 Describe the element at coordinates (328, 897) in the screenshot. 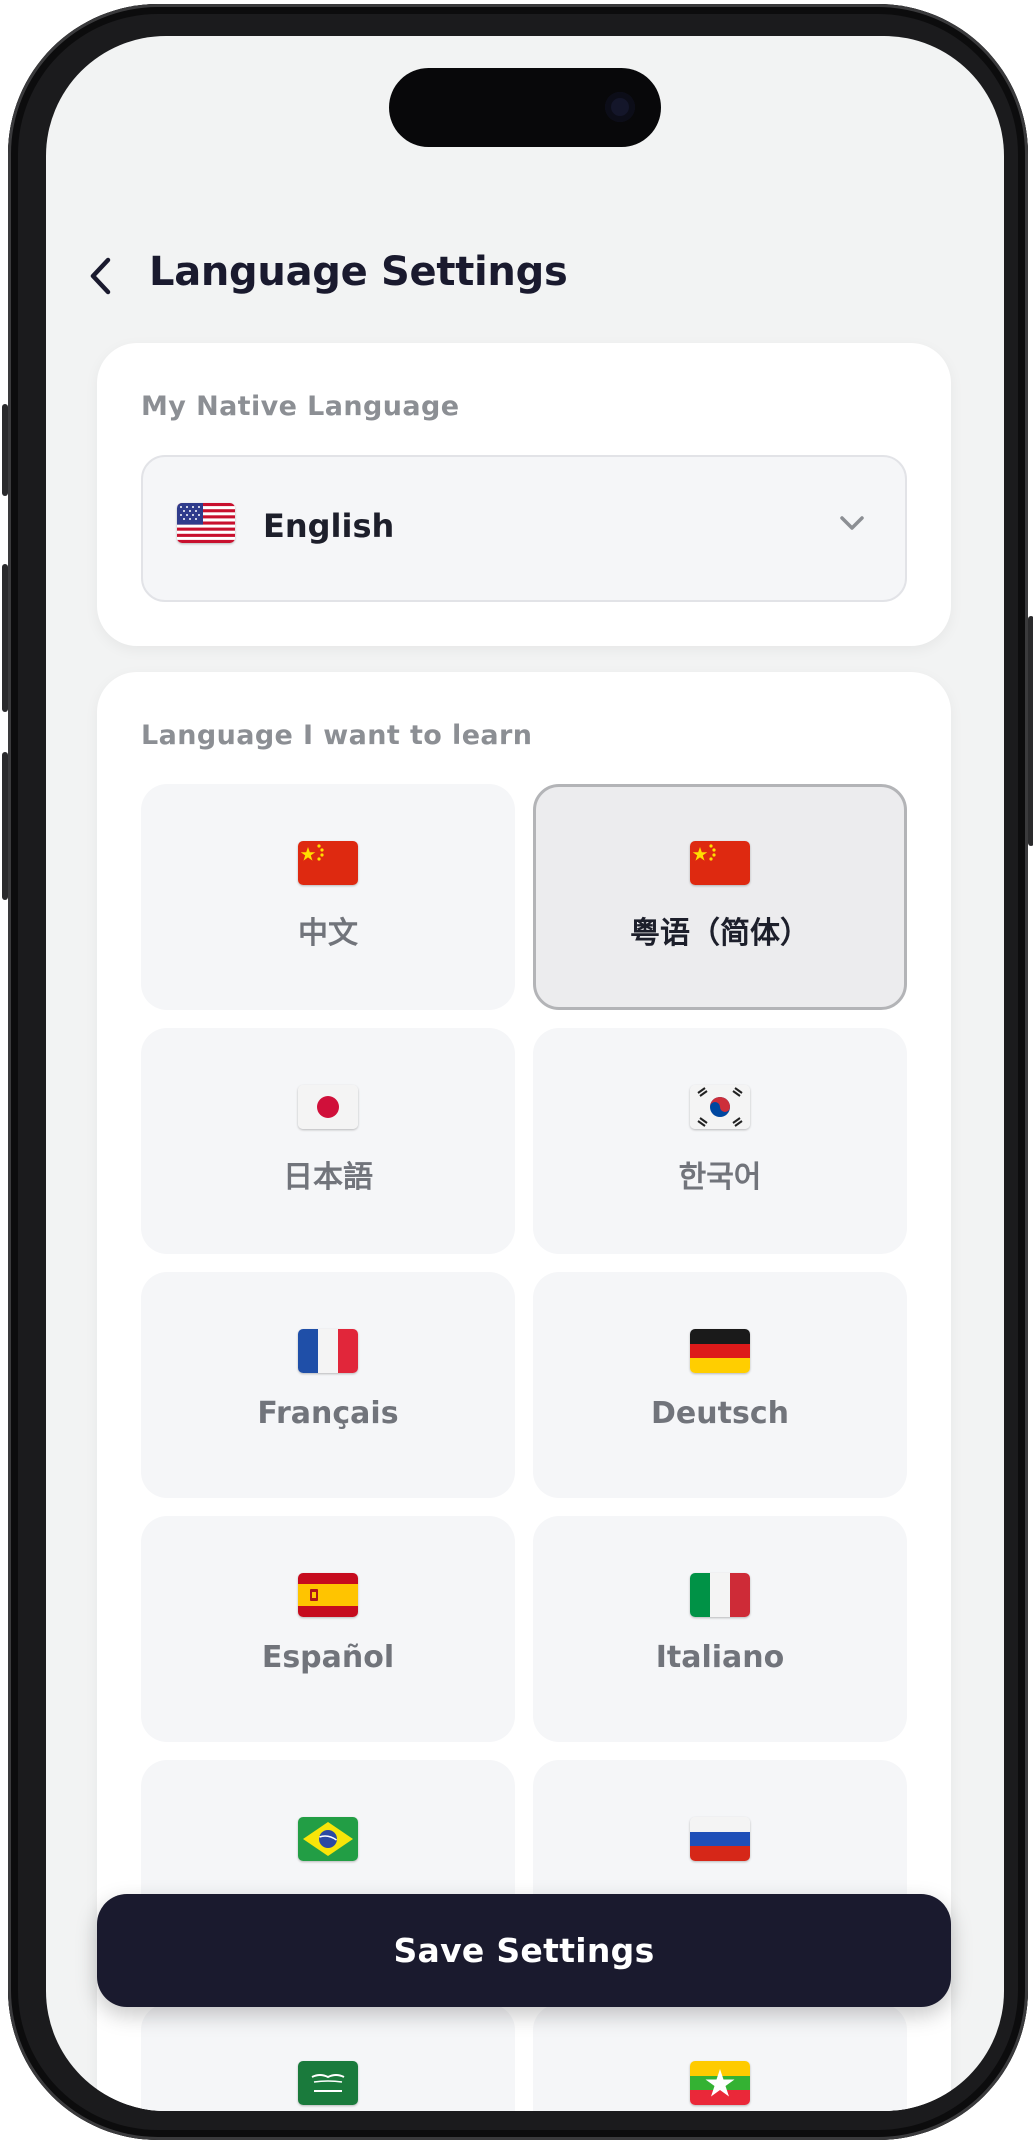

I see `language-option-chinese: 中文` at that location.